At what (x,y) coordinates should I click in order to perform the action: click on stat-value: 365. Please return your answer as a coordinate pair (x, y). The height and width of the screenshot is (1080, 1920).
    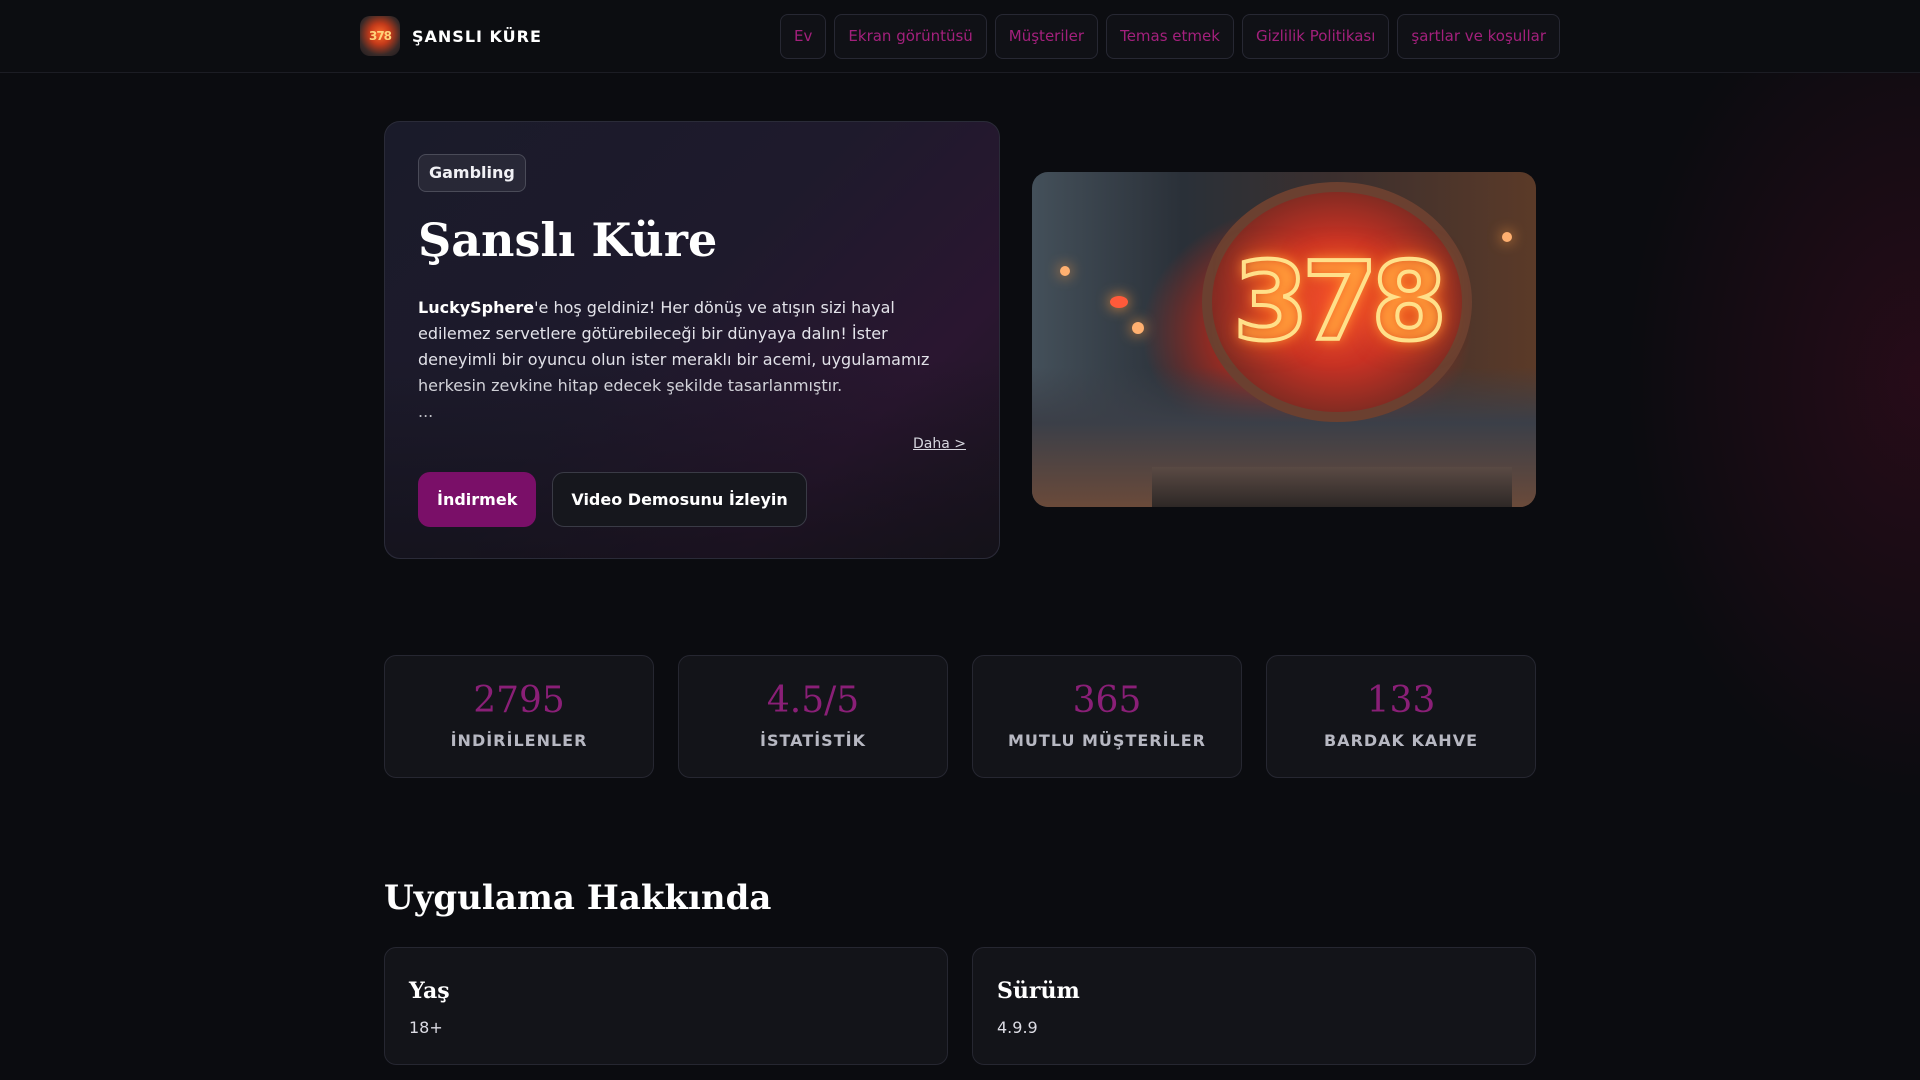
    Looking at the image, I should click on (1107, 700).